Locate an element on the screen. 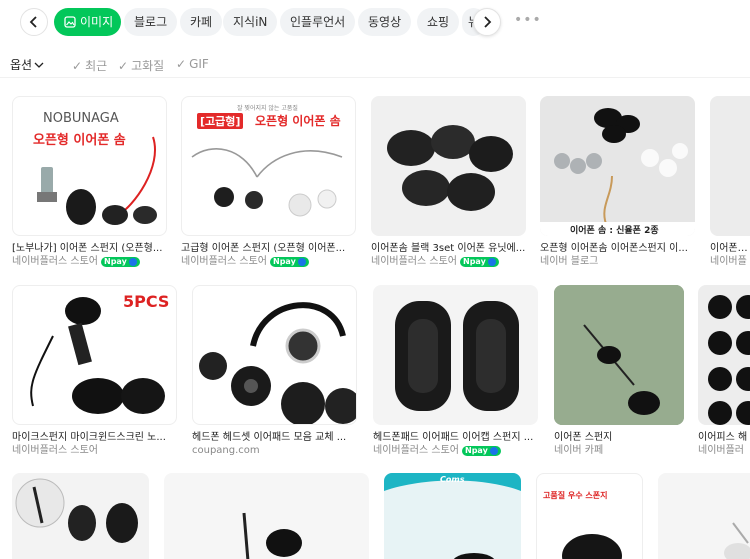 The image size is (750, 559). earphone-foam-illustration is located at coordinates (97, 180).